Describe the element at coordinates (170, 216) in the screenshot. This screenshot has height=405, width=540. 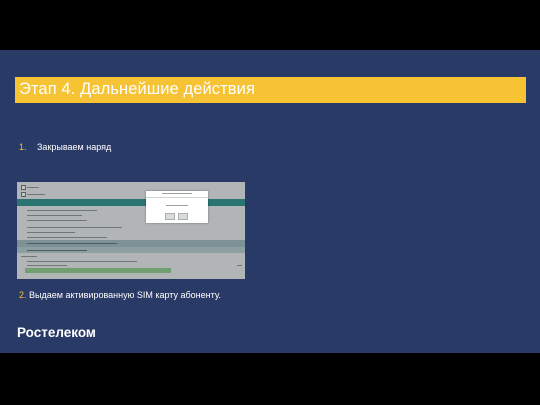
I see `ok-button` at that location.